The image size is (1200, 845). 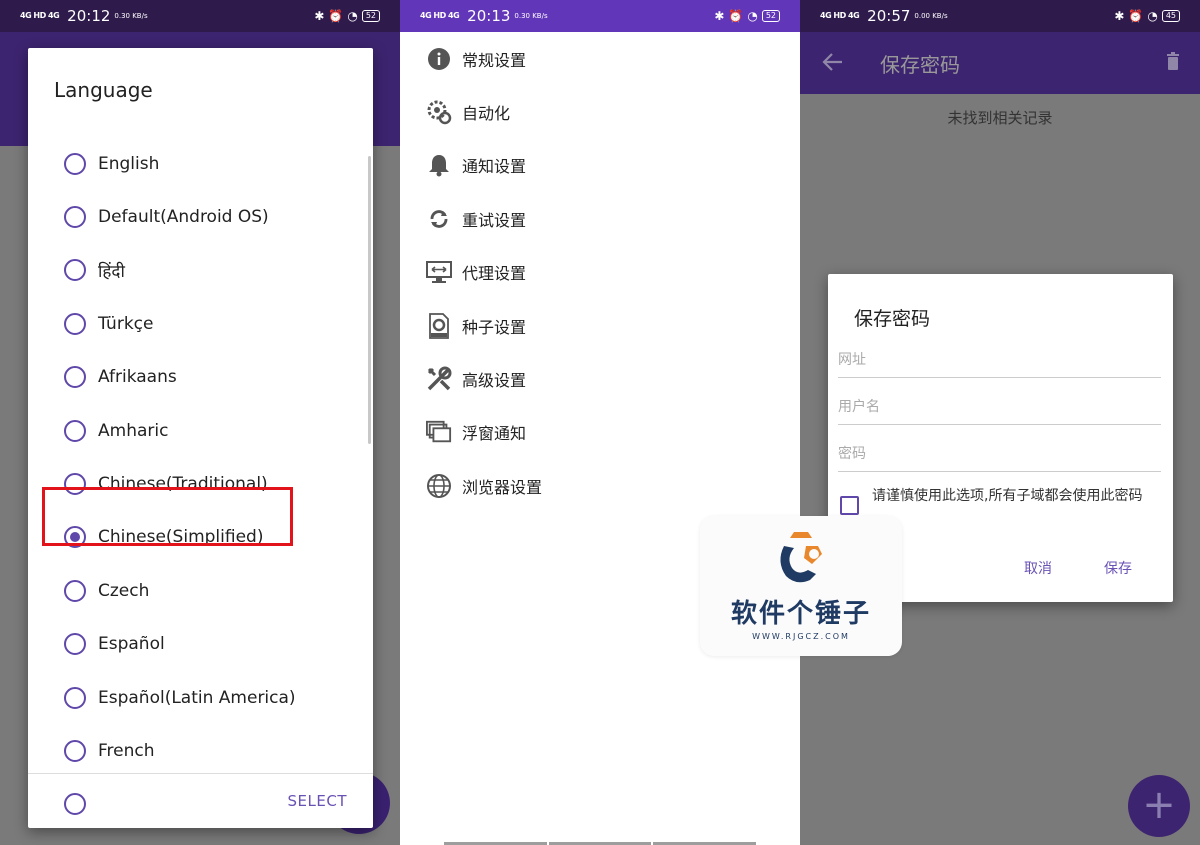 I want to click on language-option: हिंदी, so click(x=200, y=270).